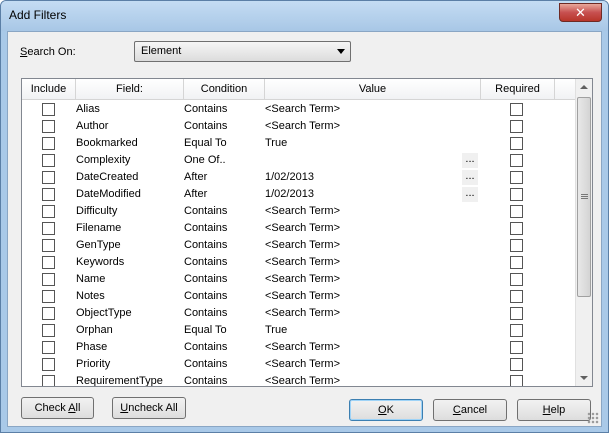  I want to click on scroll-down-icon, so click(584, 377).